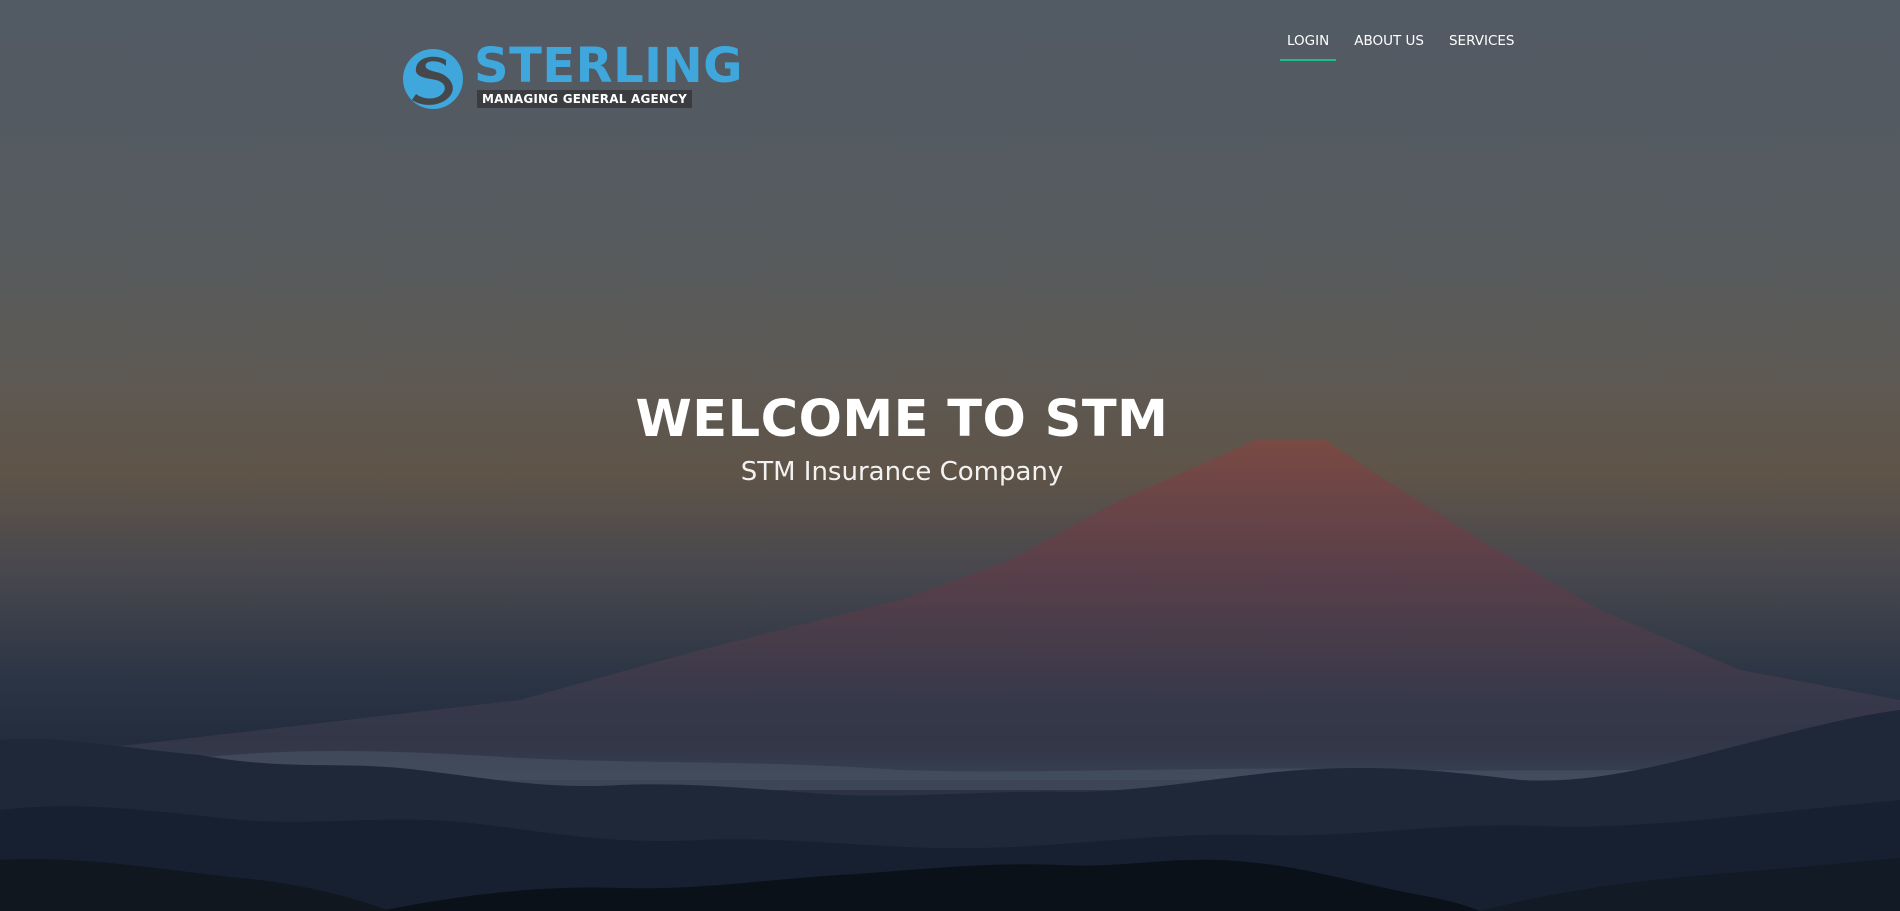  What do you see at coordinates (609, 66) in the screenshot?
I see `brand-name: STERLING` at bounding box center [609, 66].